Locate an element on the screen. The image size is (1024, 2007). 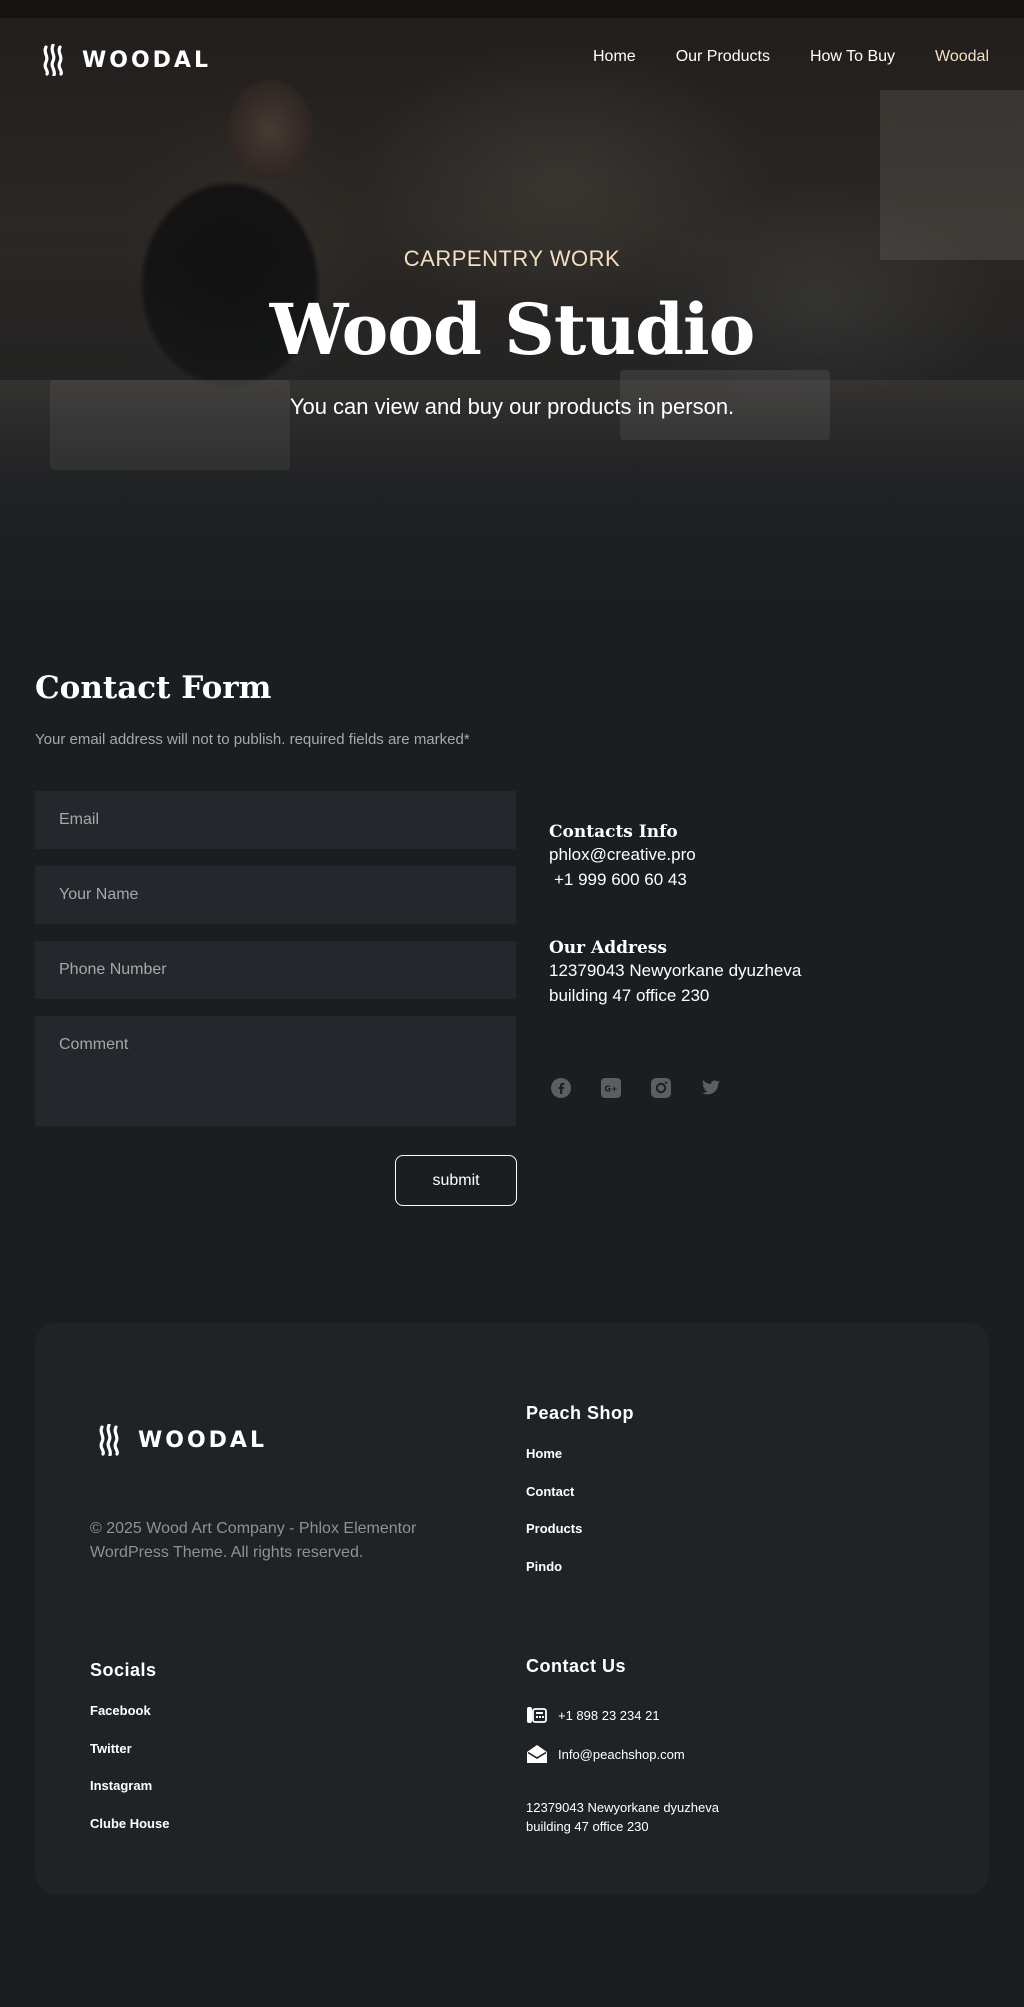
envelope-open-icon is located at coordinates (537, 1754).